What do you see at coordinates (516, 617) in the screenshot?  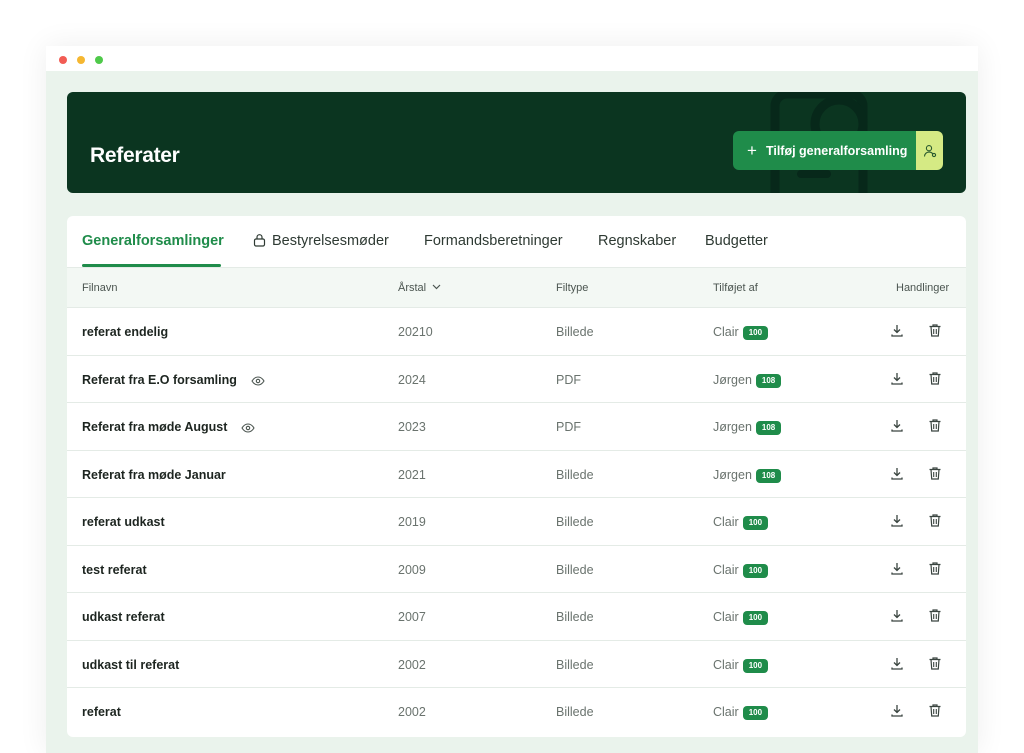 I see `table-row: udkast referat 2007 Billede Clair 100` at bounding box center [516, 617].